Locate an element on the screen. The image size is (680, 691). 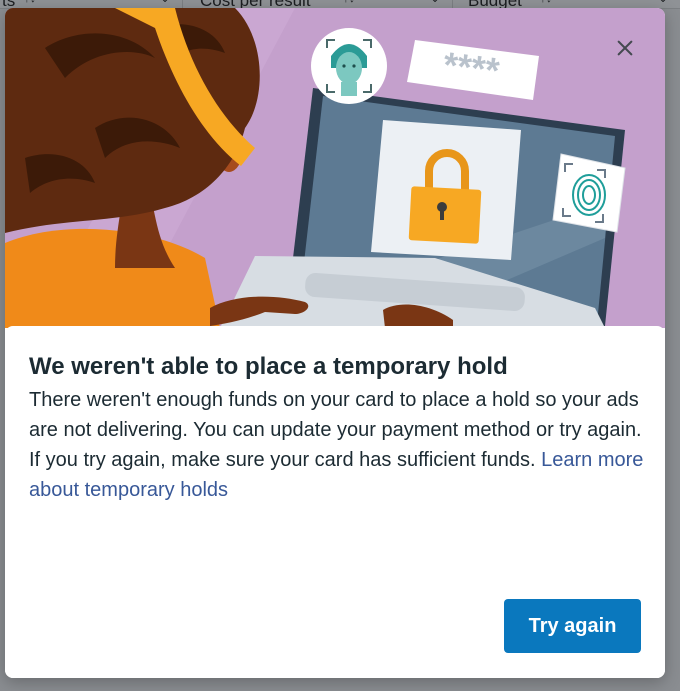
face-scan-icon is located at coordinates (349, 66).